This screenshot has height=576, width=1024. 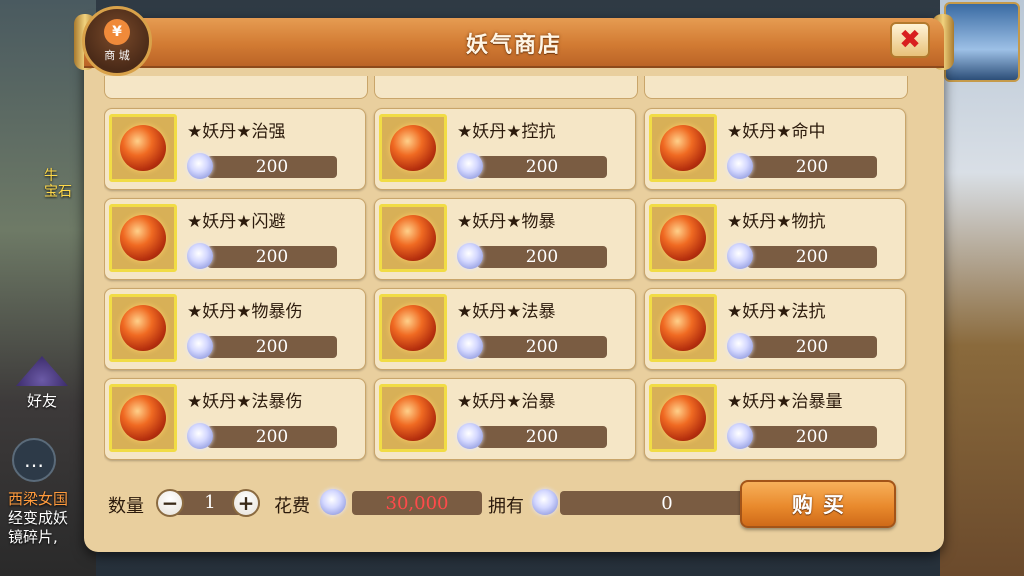 I want to click on item-name: ★妖丹★治暴量, so click(x=785, y=402).